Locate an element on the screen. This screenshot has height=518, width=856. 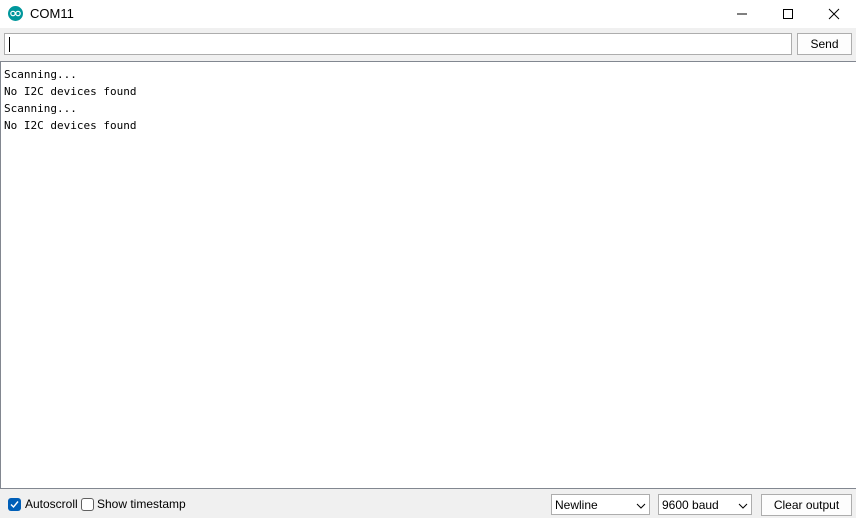
maximize-icon is located at coordinates (788, 14).